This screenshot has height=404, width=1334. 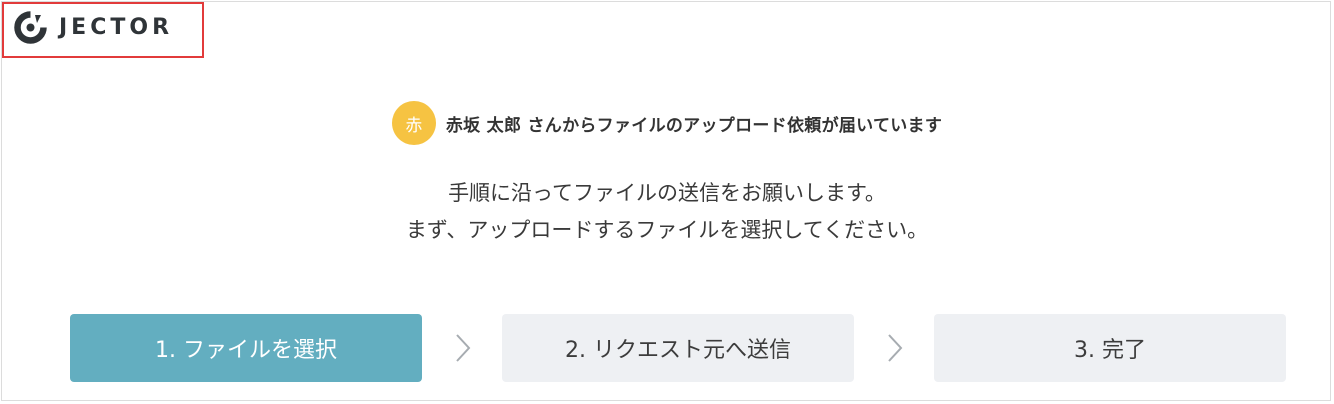 I want to click on avatar: 赤, so click(x=413, y=123).